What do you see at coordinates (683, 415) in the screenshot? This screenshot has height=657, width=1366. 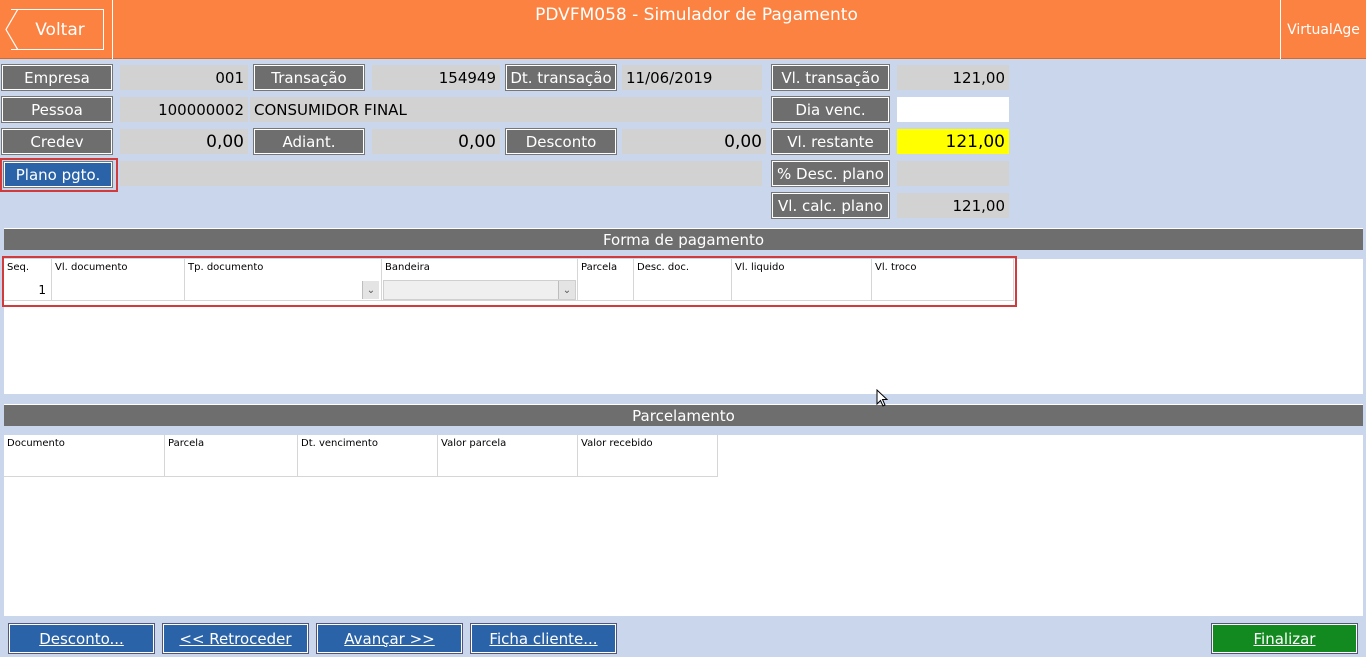 I see `parcelamento-header: Parcelamento` at bounding box center [683, 415].